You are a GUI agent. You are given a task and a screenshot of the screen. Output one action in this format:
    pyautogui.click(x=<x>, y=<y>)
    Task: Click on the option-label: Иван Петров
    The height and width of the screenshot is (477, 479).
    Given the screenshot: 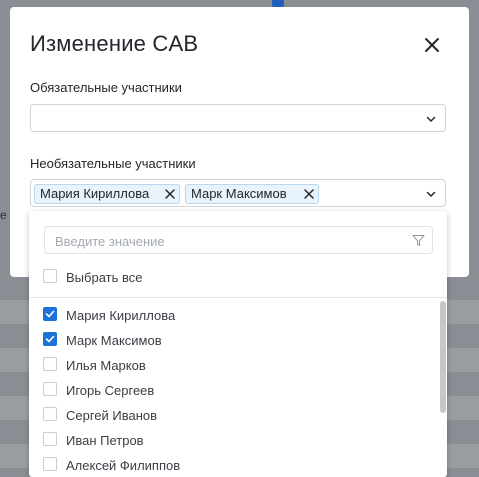 What is the action you would take?
    pyautogui.click(x=105, y=440)
    